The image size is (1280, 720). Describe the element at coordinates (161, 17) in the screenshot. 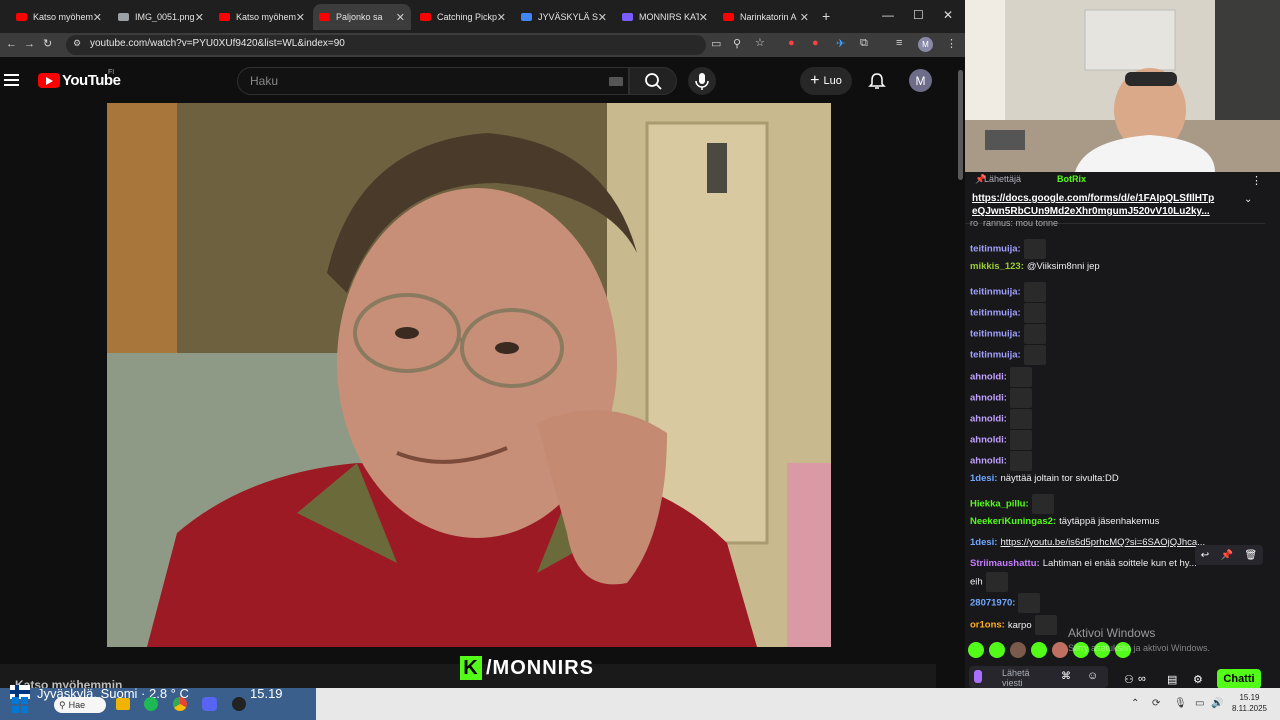

I see `browser-tab: IMG_0051.png ✕` at that location.